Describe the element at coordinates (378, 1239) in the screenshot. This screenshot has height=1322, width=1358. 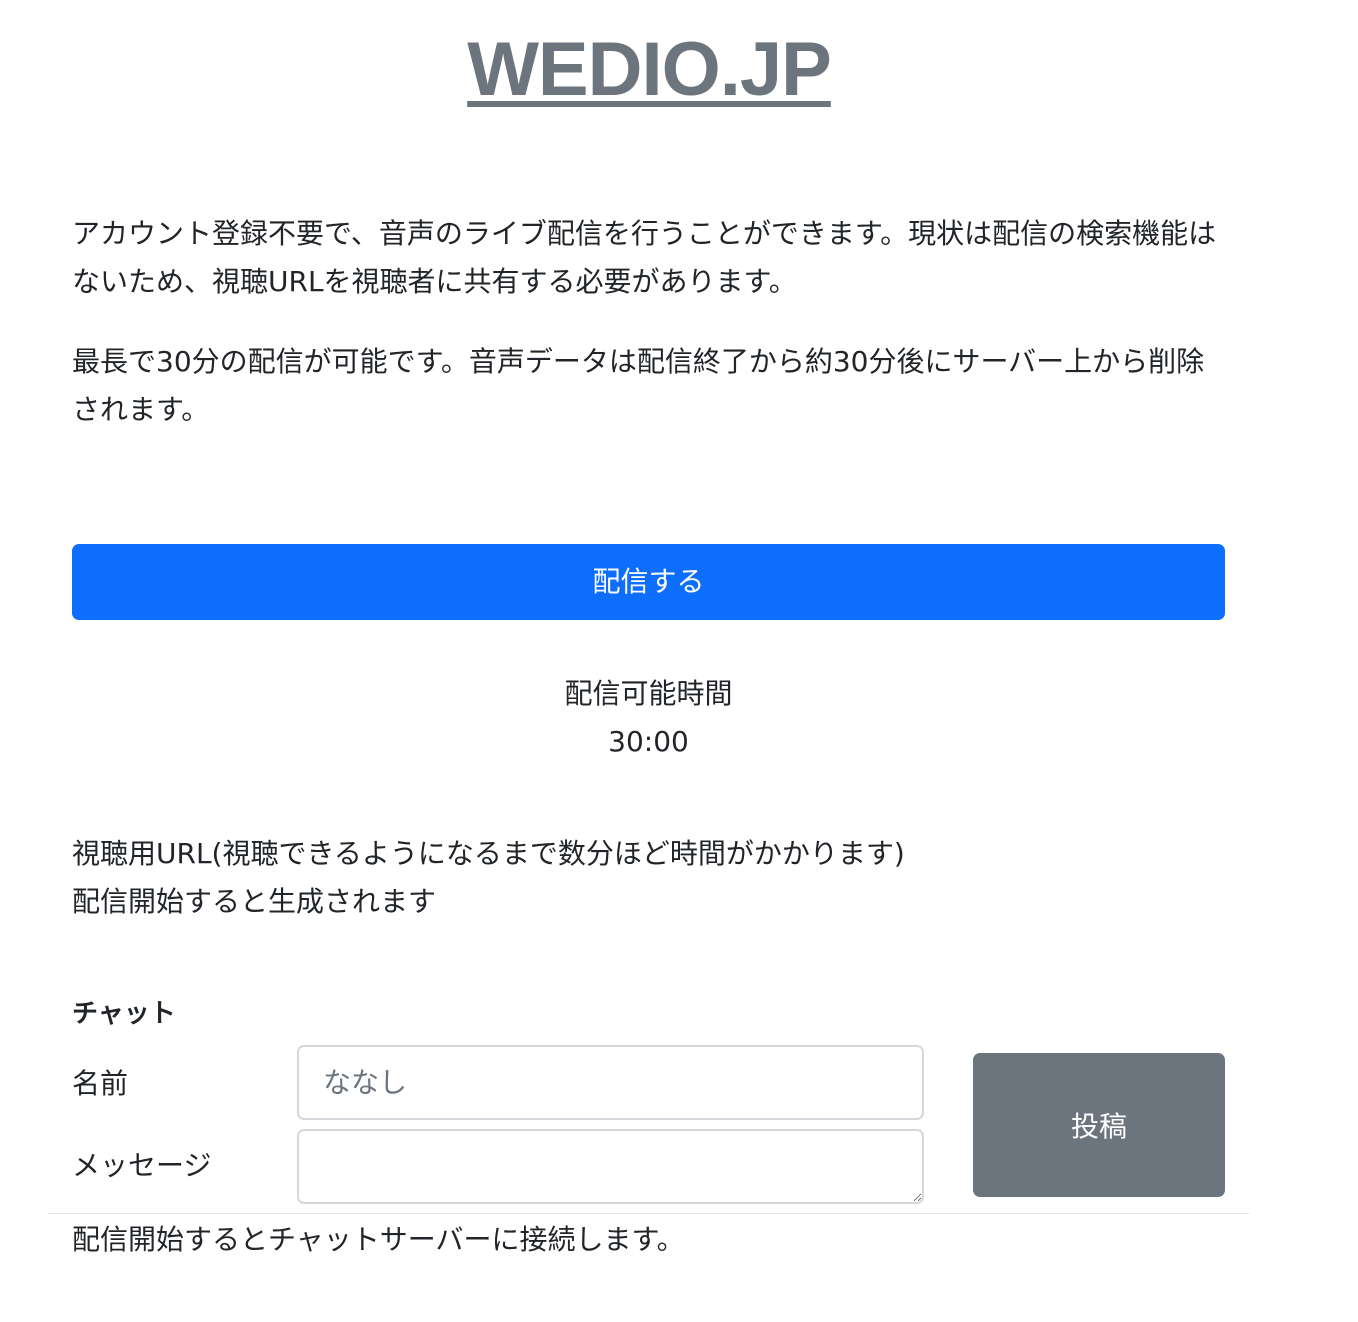
I see `chat-connection-status: 配信開始するとチャットサーバーに接続します。` at that location.